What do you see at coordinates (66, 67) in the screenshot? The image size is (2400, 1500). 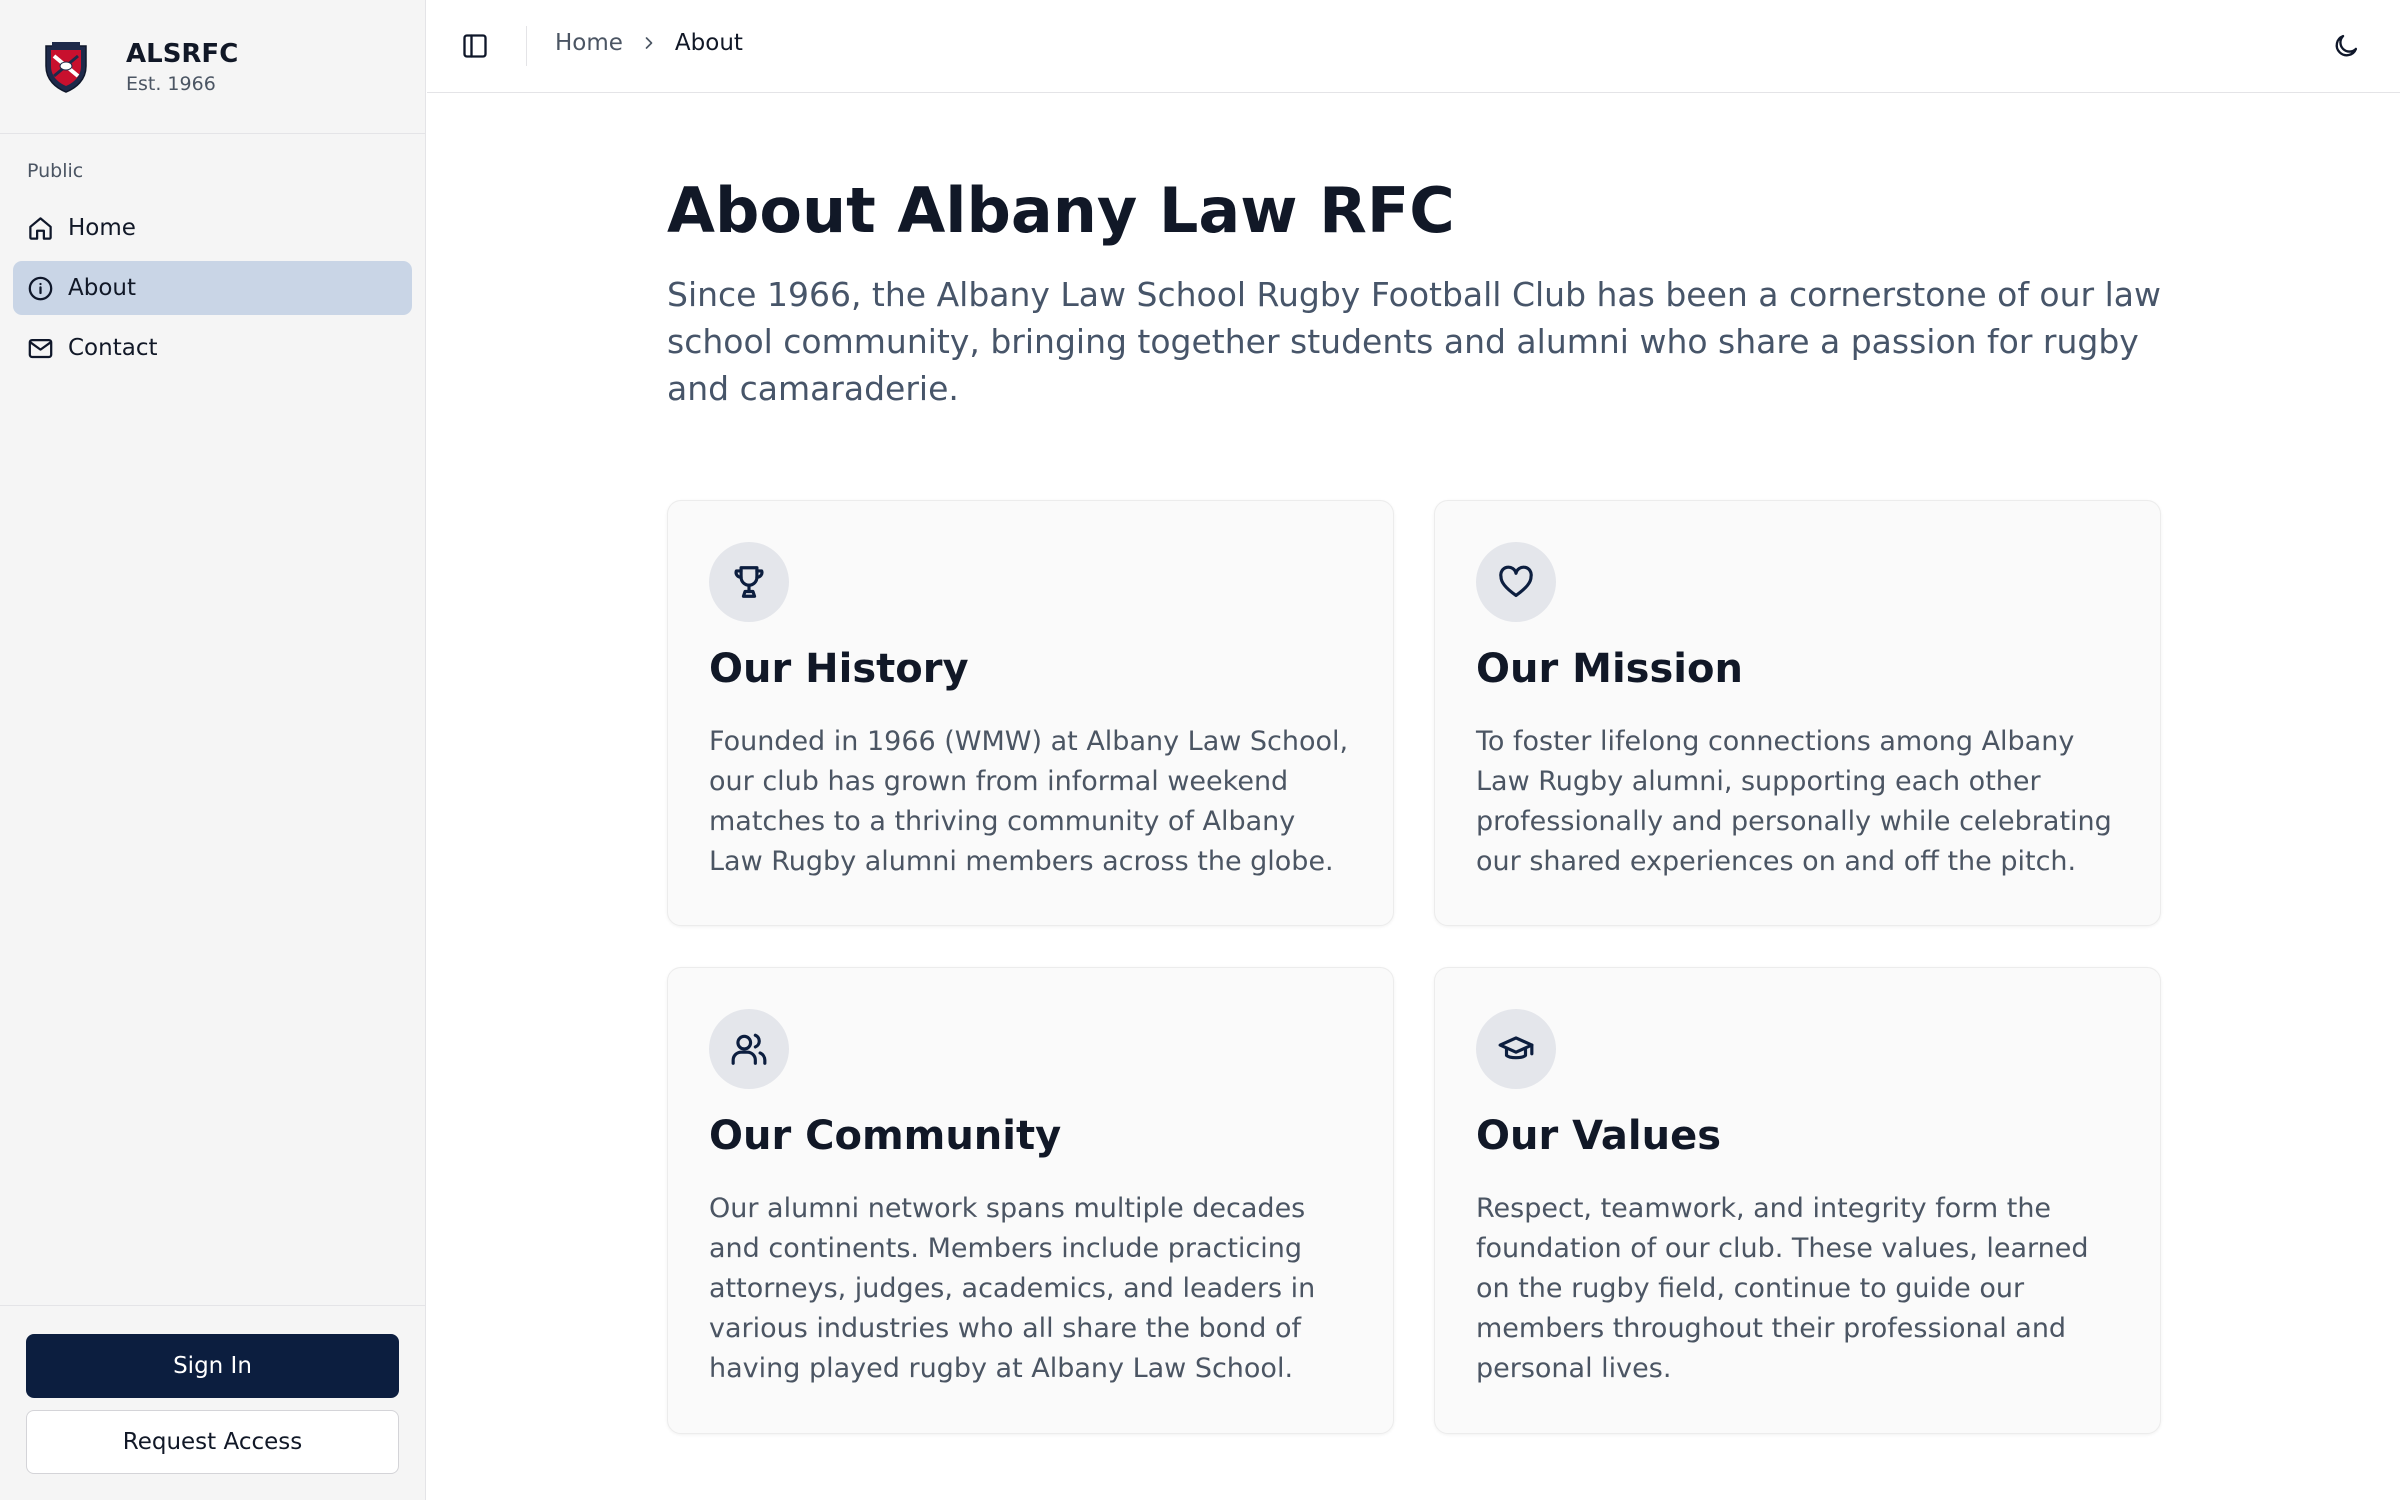 I see `club-crest-logo` at bounding box center [66, 67].